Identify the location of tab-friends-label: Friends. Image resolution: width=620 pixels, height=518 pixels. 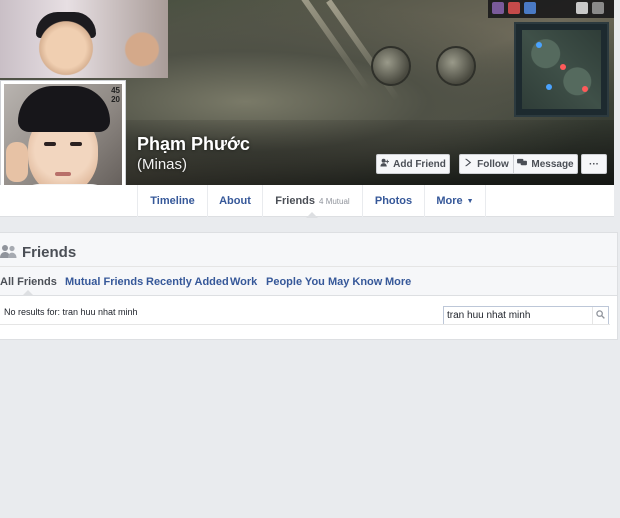
(295, 201).